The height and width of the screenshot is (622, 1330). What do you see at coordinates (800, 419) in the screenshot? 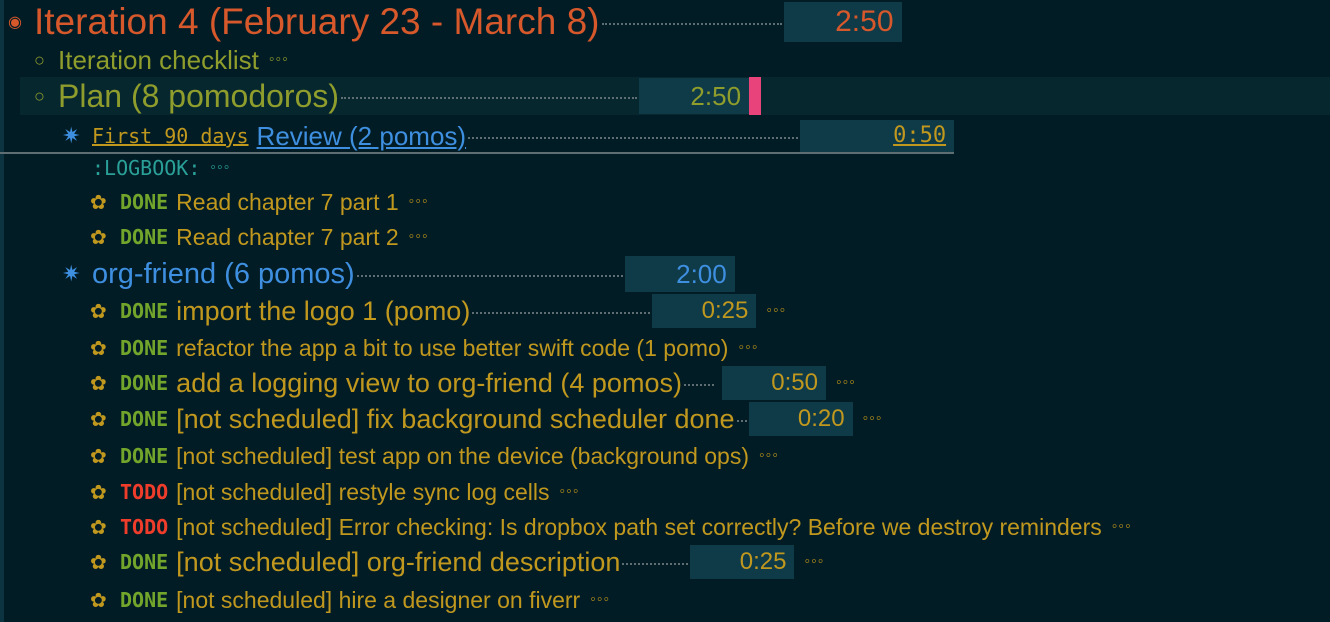
I see `clock-time: 0:20` at bounding box center [800, 419].